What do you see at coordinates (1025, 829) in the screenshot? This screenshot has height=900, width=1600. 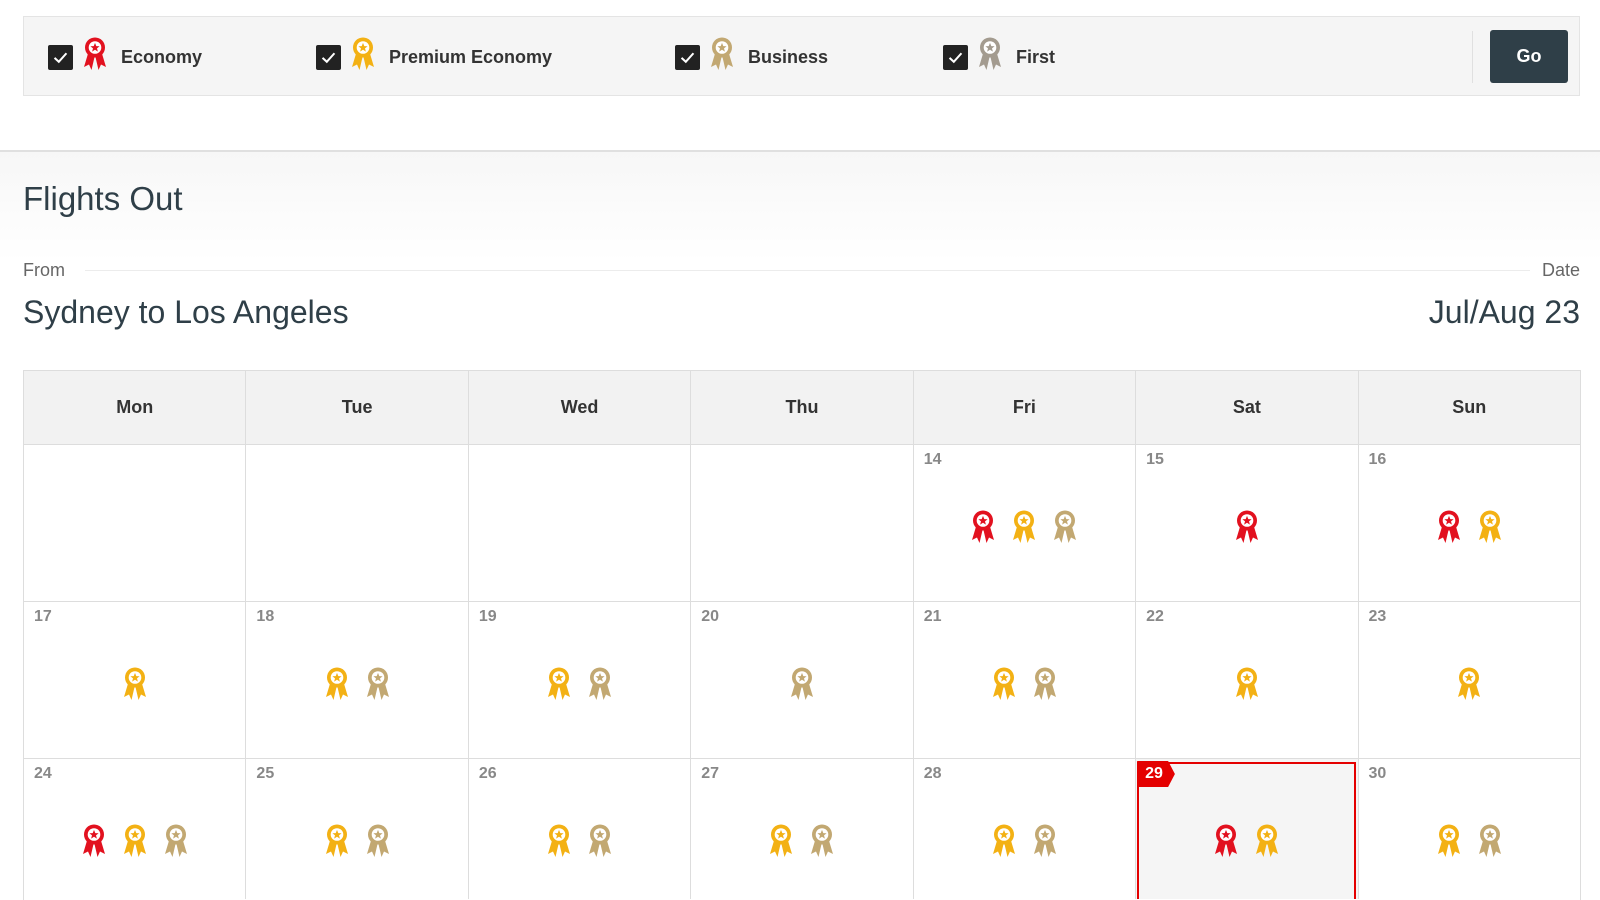 I see `calendar-day-cell: 28` at bounding box center [1025, 829].